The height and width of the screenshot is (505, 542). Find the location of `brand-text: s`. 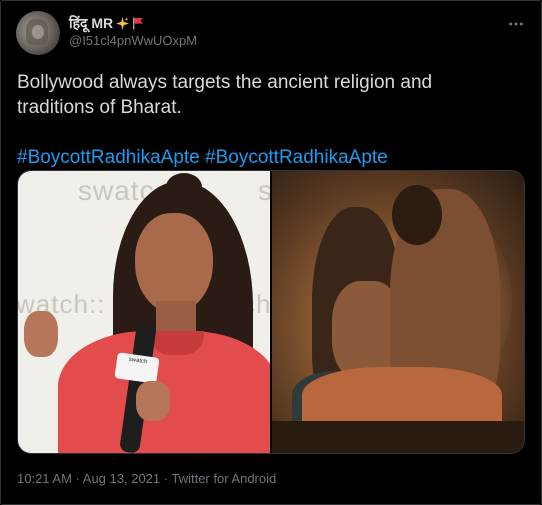

brand-text: s is located at coordinates (264, 191).